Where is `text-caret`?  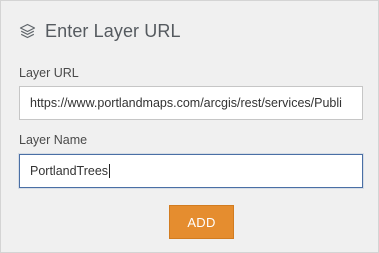 text-caret is located at coordinates (110, 171).